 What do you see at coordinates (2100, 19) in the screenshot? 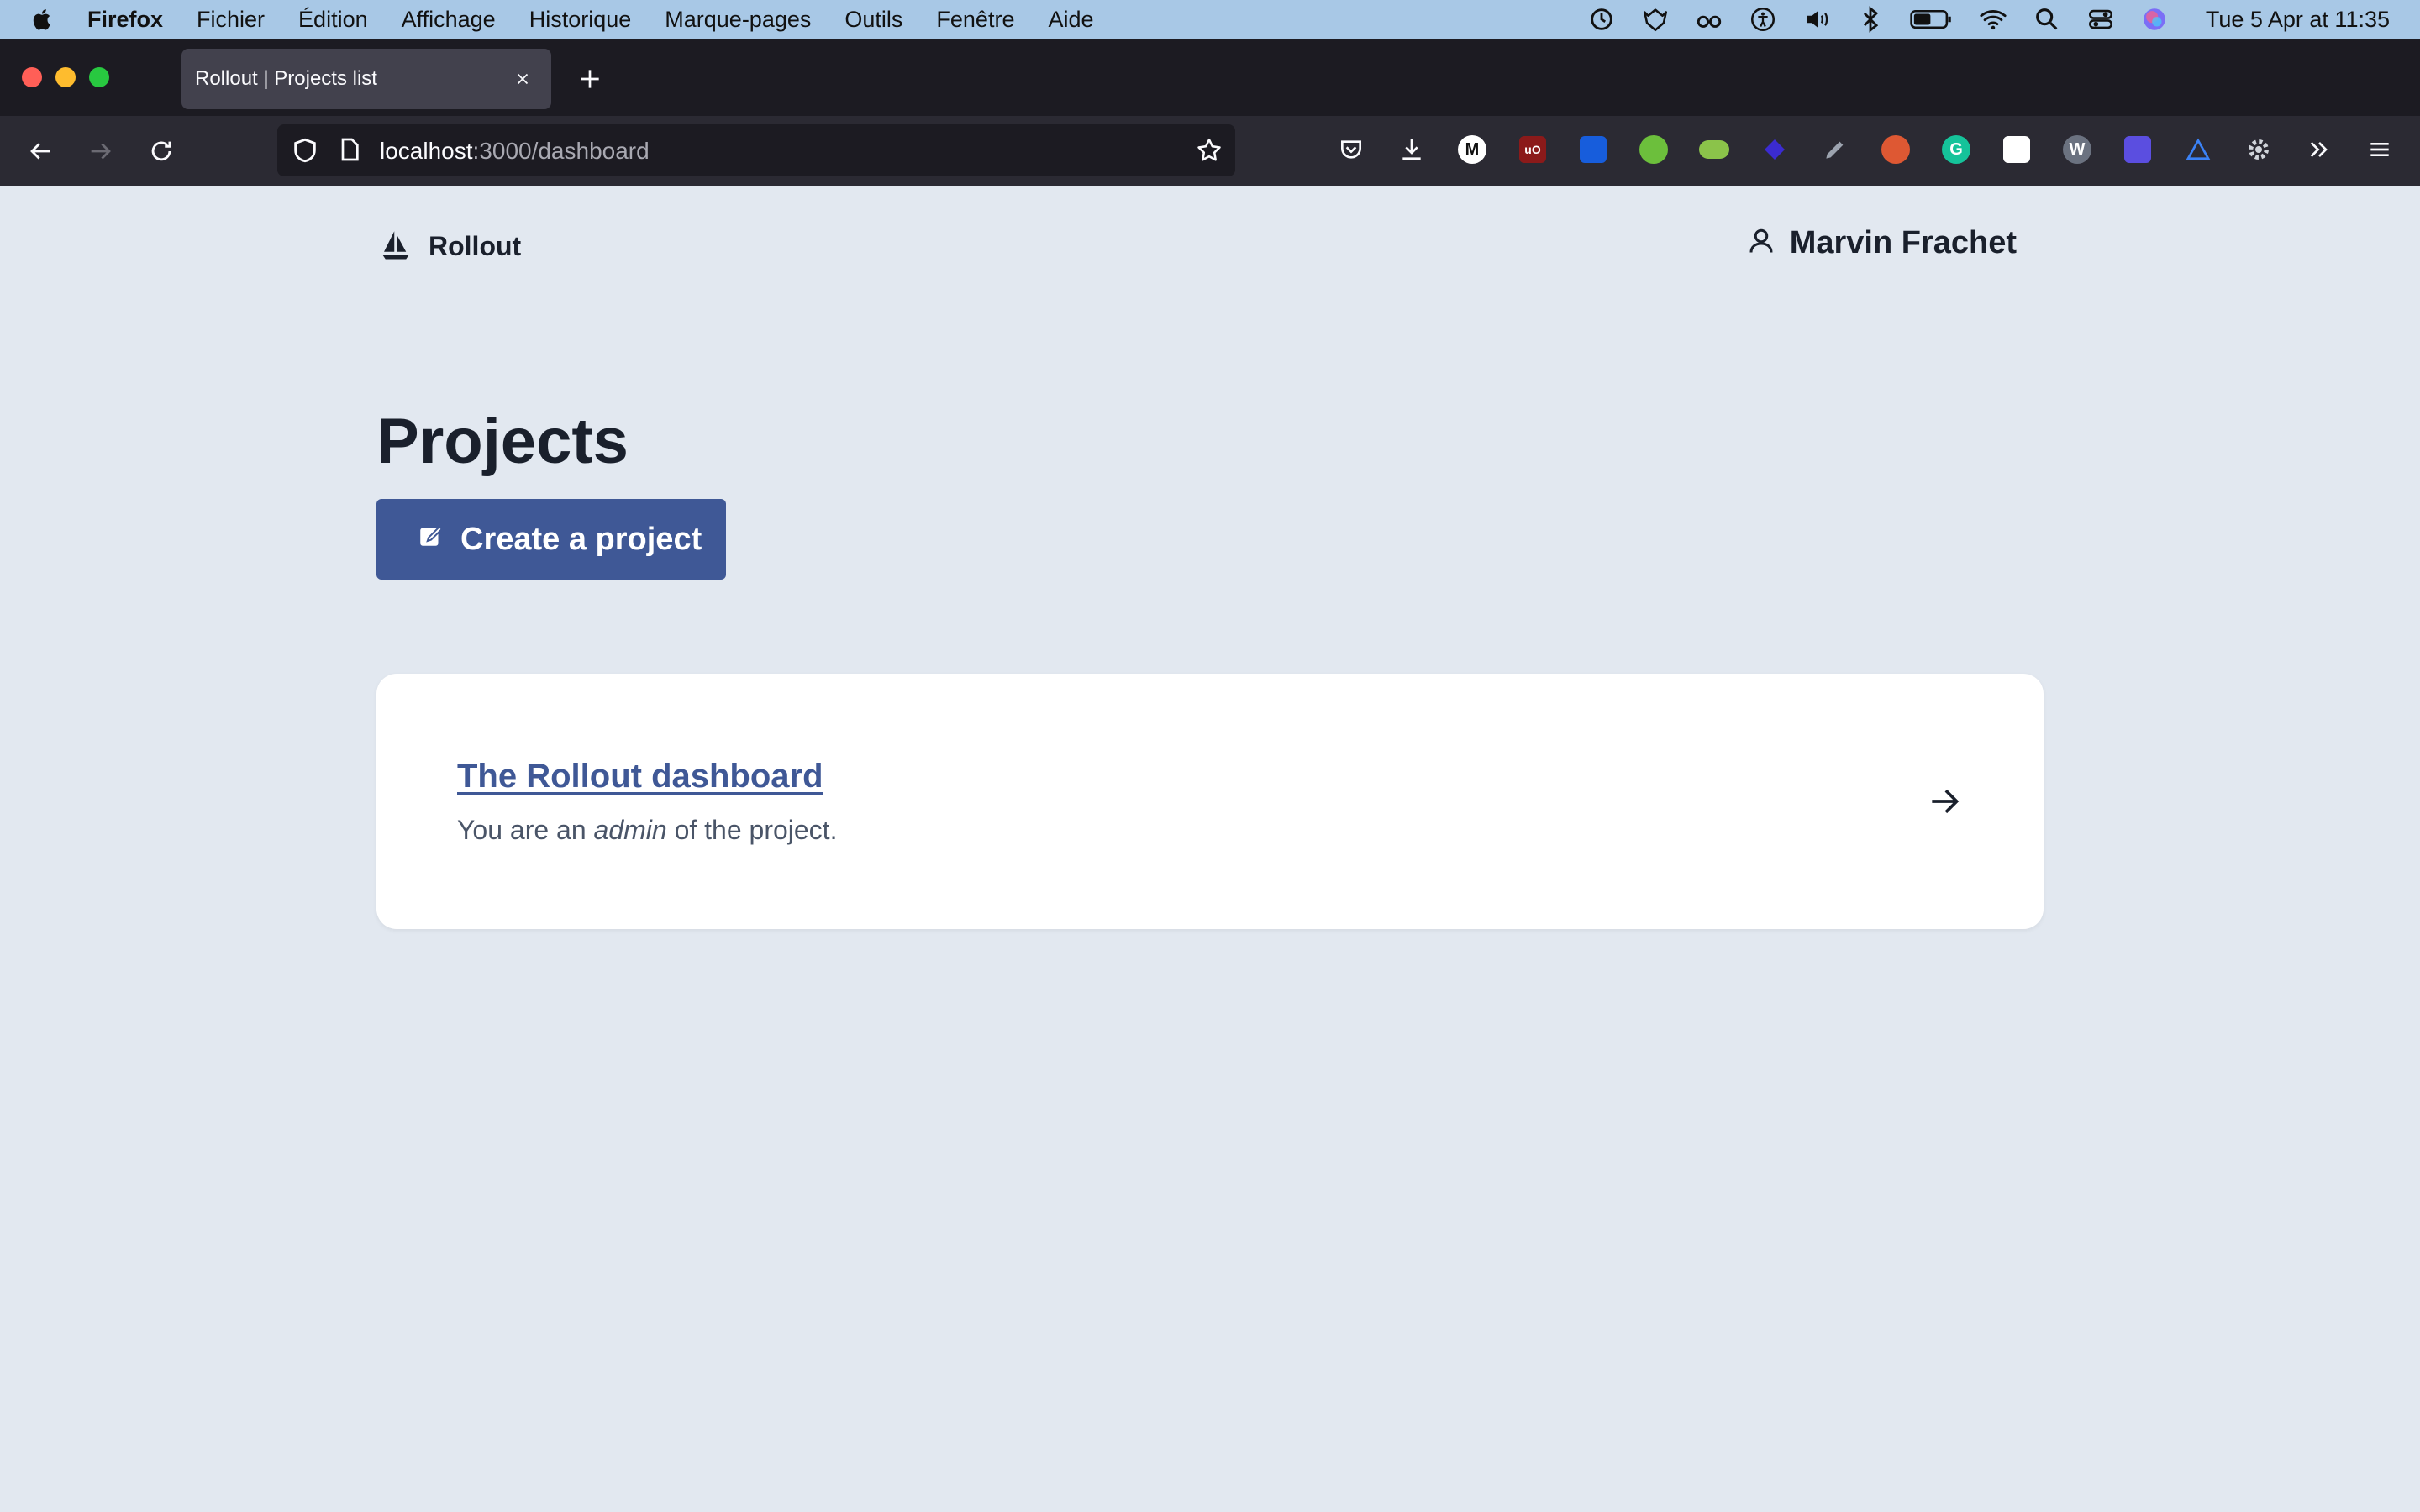
I see `control-center-icon` at bounding box center [2100, 19].